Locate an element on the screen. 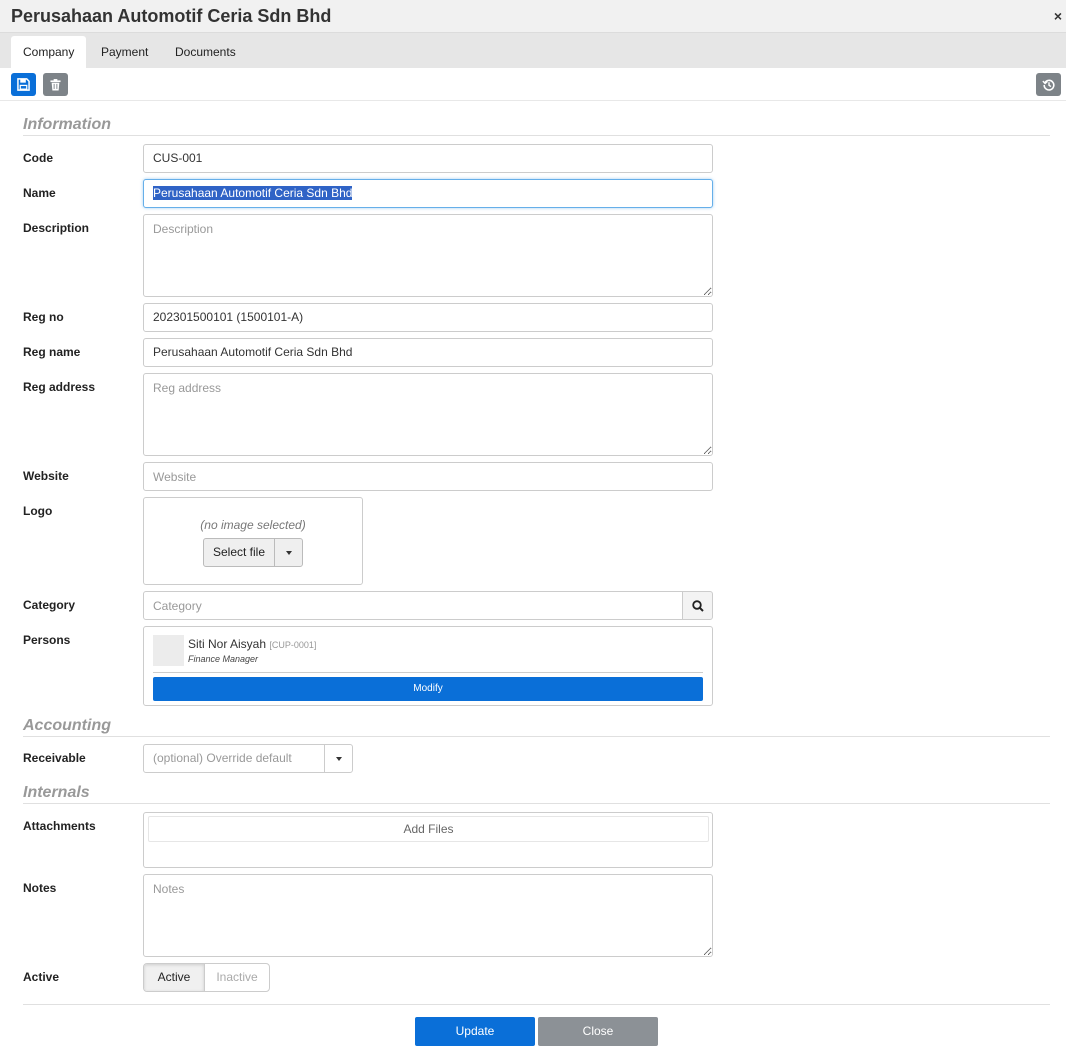 The image size is (1066, 1055). reg-name-label: Reg name is located at coordinates (52, 352).